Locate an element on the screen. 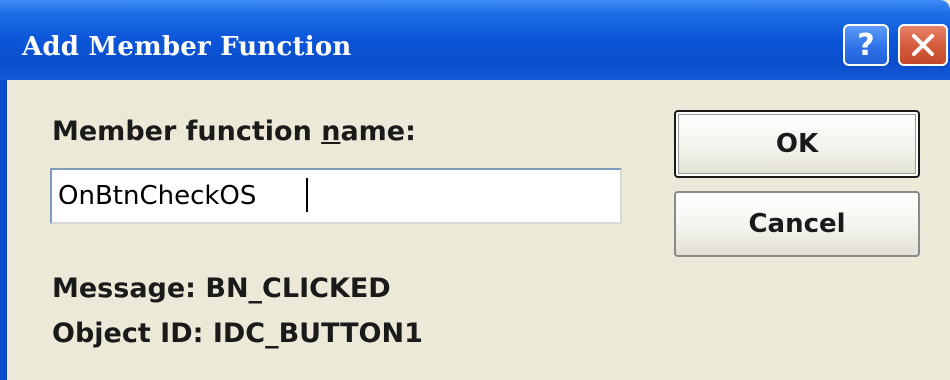 The height and width of the screenshot is (380, 950). member-function-name-label: Member function name: is located at coordinates (234, 131).